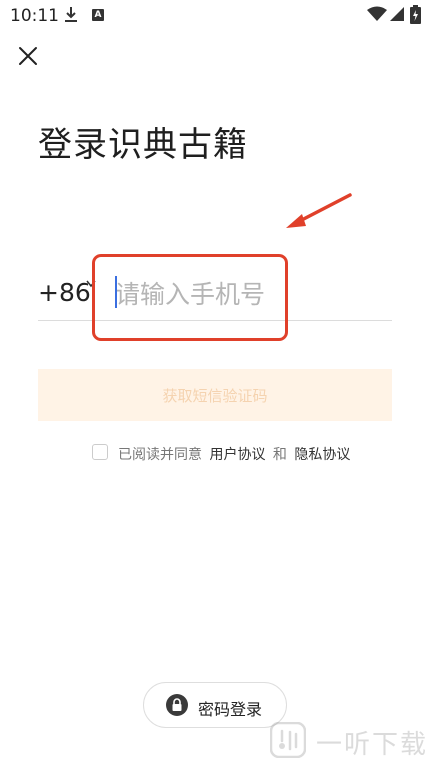  I want to click on agreement-conjunction: 和, so click(279, 455).